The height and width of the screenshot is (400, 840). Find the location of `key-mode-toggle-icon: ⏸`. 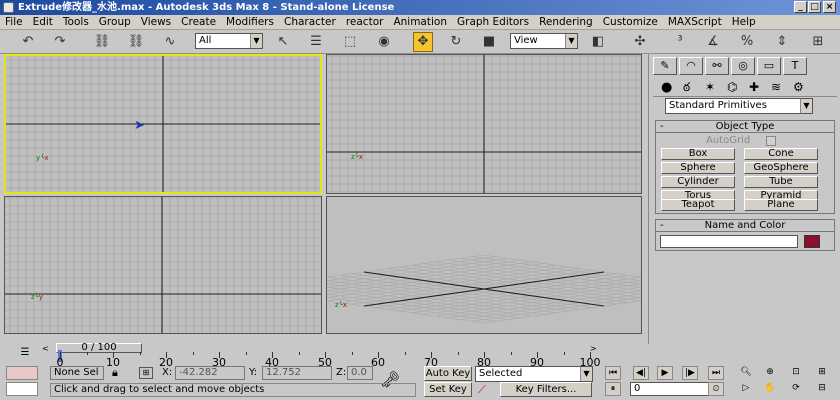

key-mode-toggle-icon: ⏸ is located at coordinates (613, 389).